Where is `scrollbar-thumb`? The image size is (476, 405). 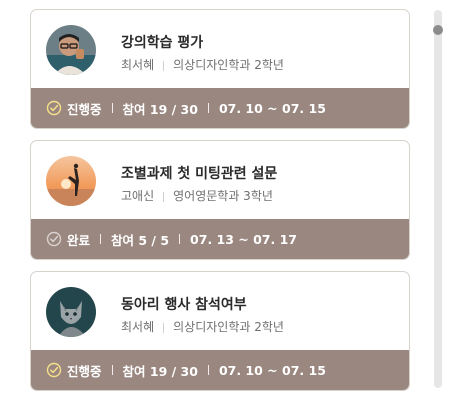
scrollbar-thumb is located at coordinates (438, 30).